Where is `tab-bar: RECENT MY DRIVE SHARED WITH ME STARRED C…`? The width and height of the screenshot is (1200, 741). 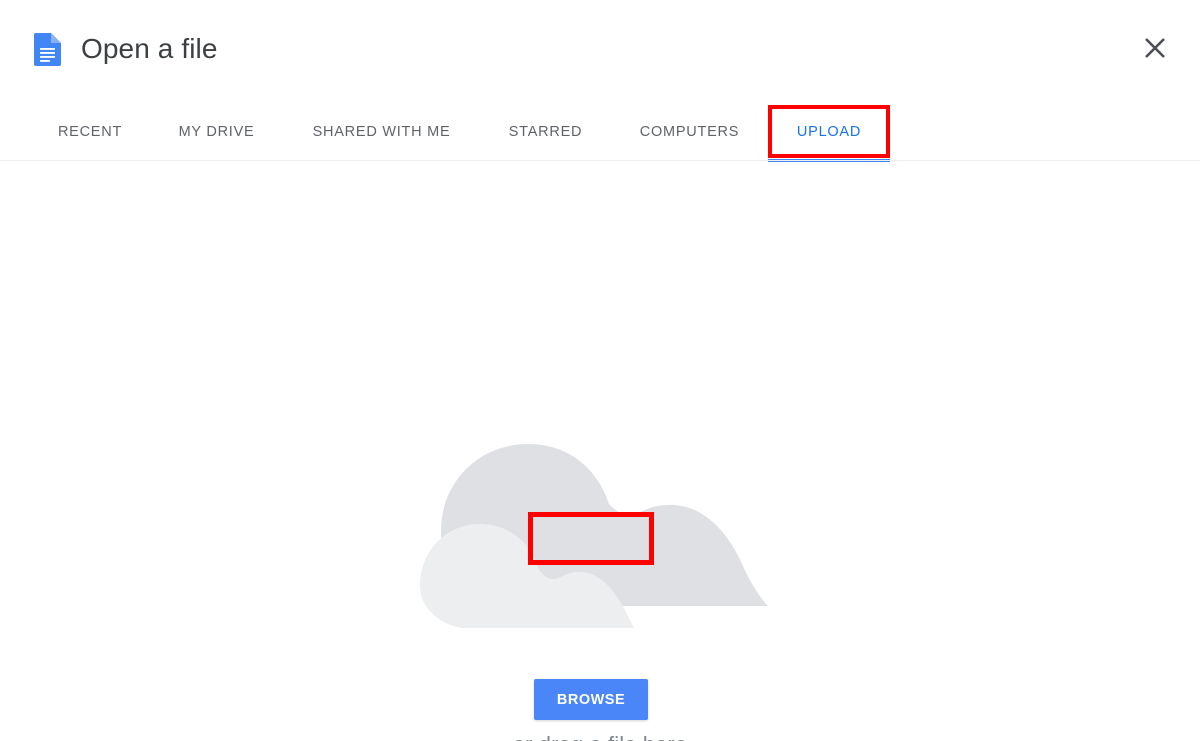 tab-bar: RECENT MY DRIVE SHARED WITH ME STARRED C… is located at coordinates (600, 133).